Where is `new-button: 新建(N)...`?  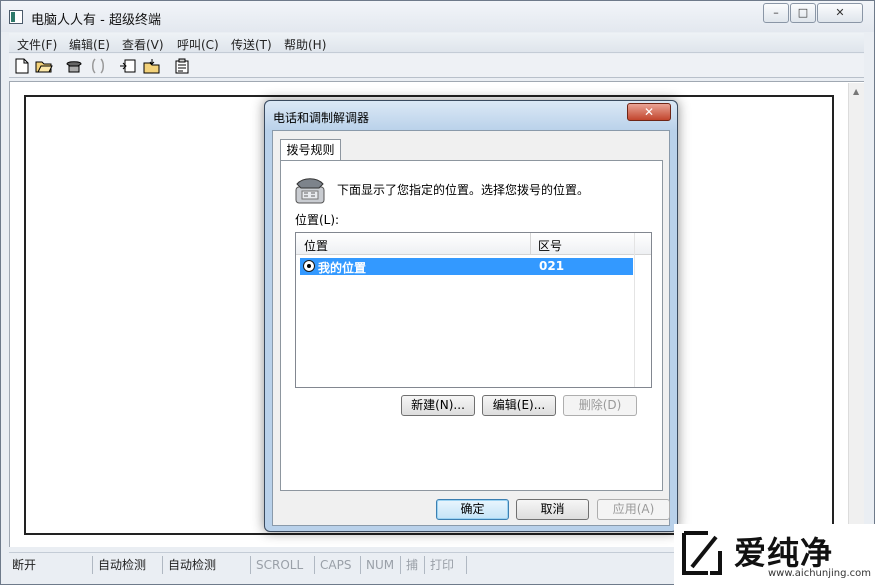 new-button: 新建(N)... is located at coordinates (438, 405).